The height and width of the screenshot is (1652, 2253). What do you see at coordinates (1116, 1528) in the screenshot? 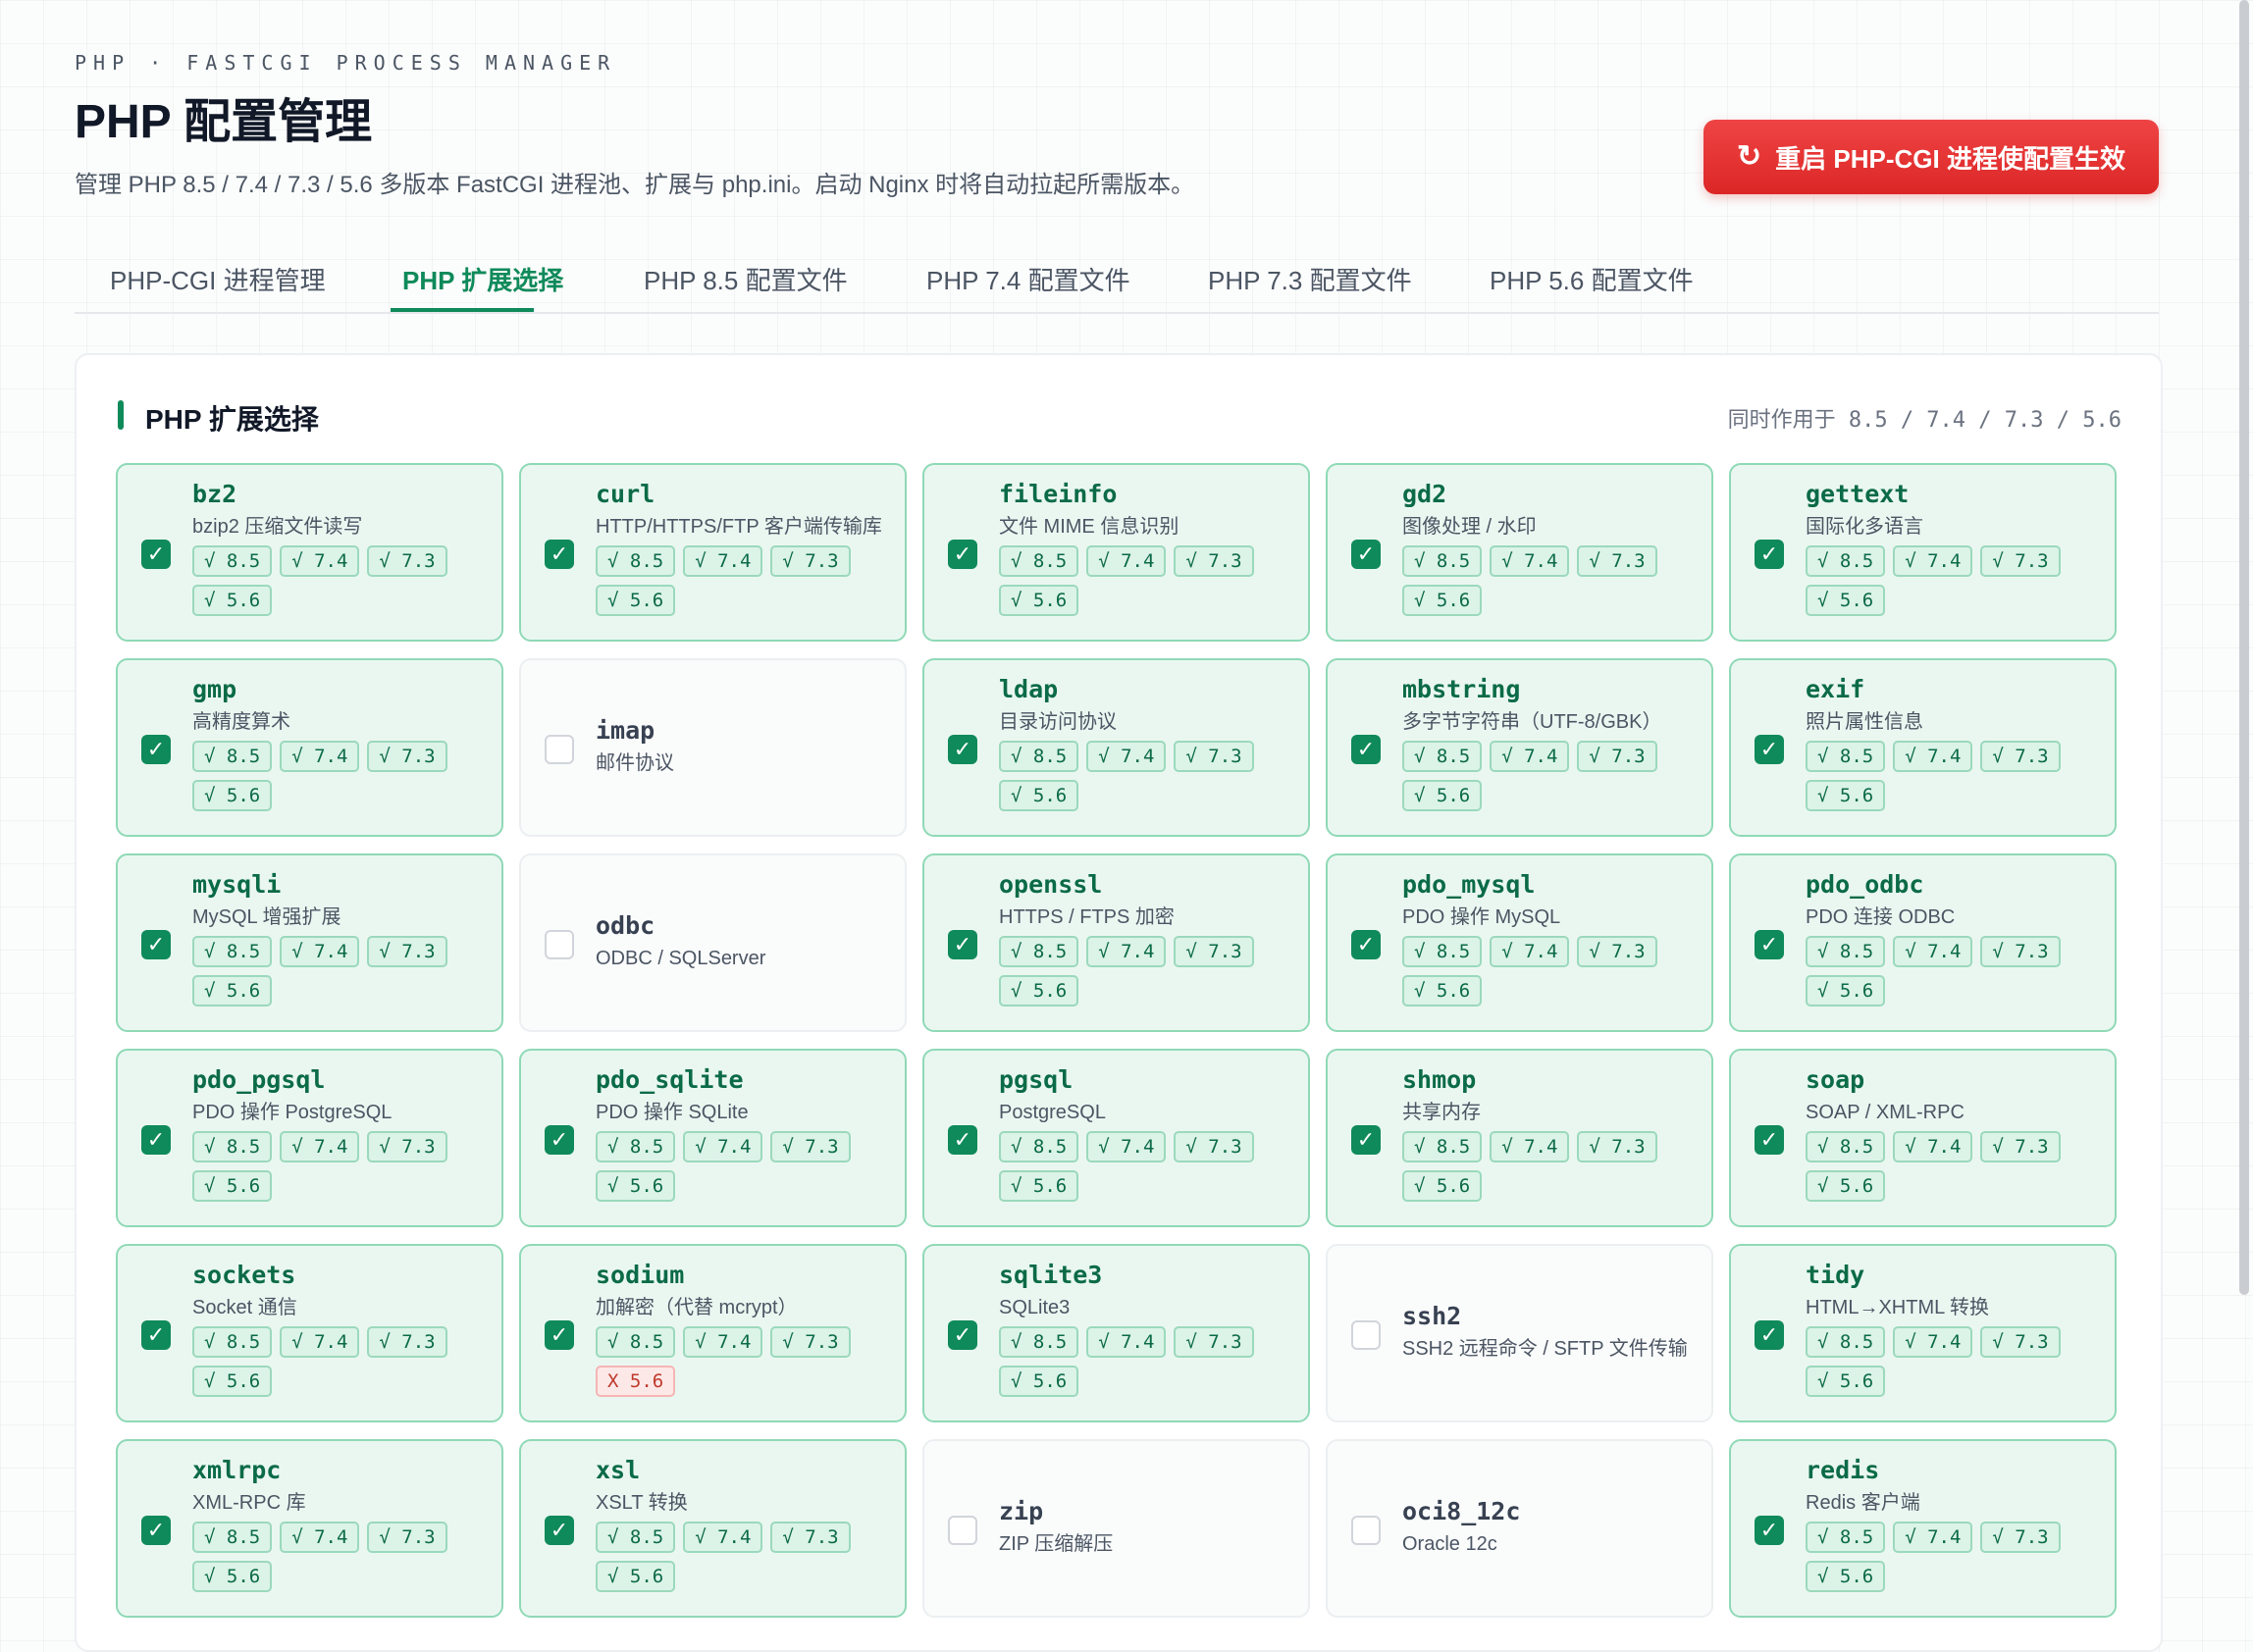
I see `extension-card-zip: ✓ zip ZIP 压缩解压` at bounding box center [1116, 1528].